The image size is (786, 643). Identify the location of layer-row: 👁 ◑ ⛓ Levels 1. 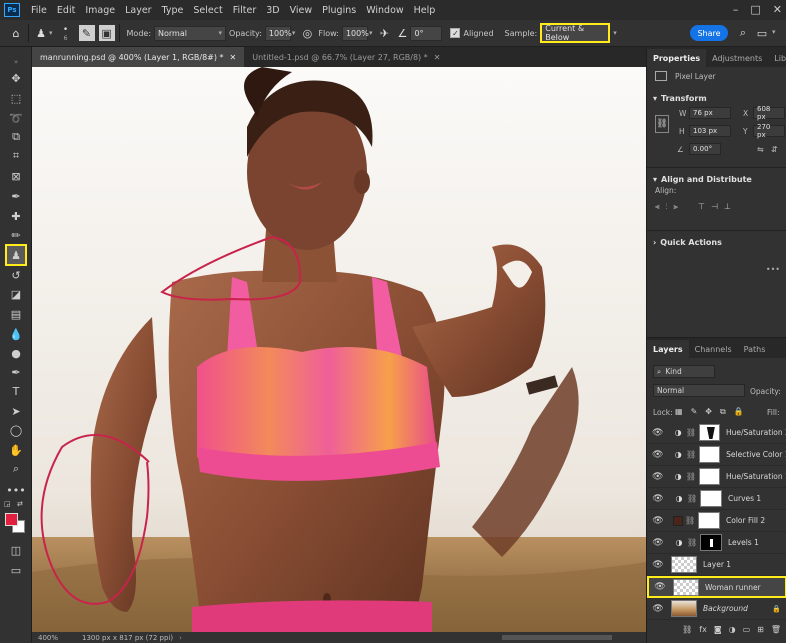
(716, 543).